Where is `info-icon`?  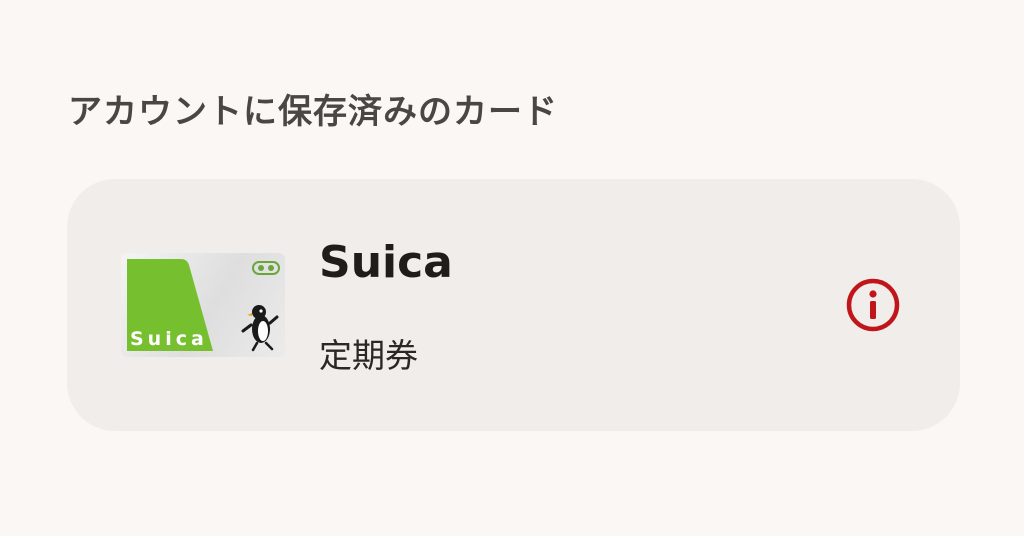 info-icon is located at coordinates (873, 305).